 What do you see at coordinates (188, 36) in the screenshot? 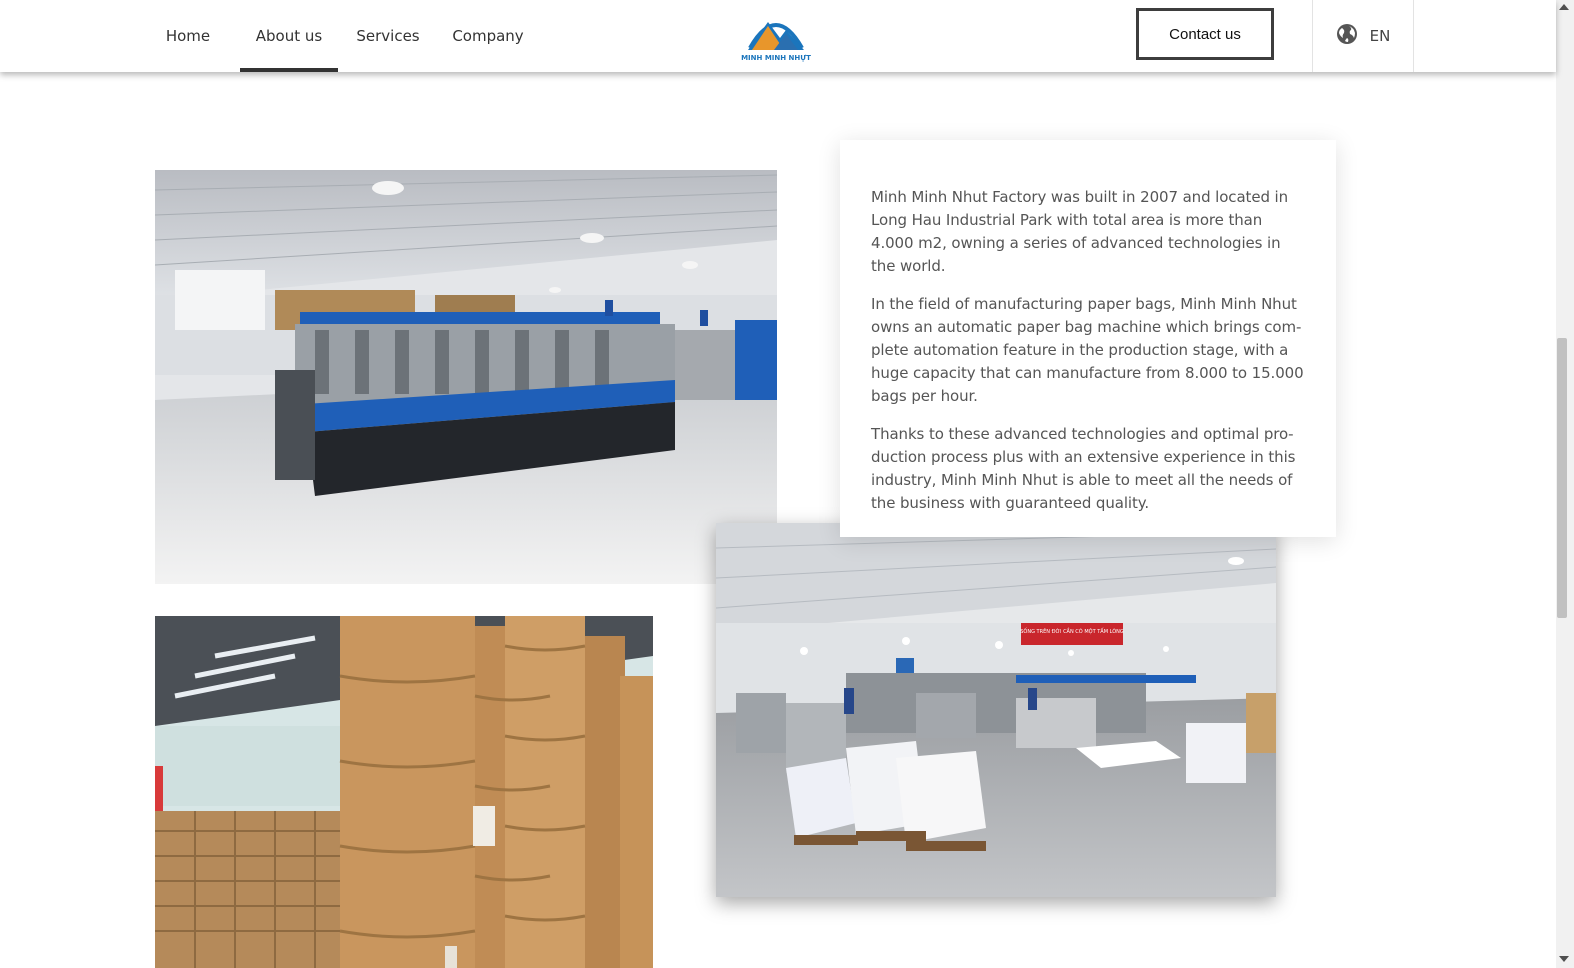
I see `nav-home: Home` at bounding box center [188, 36].